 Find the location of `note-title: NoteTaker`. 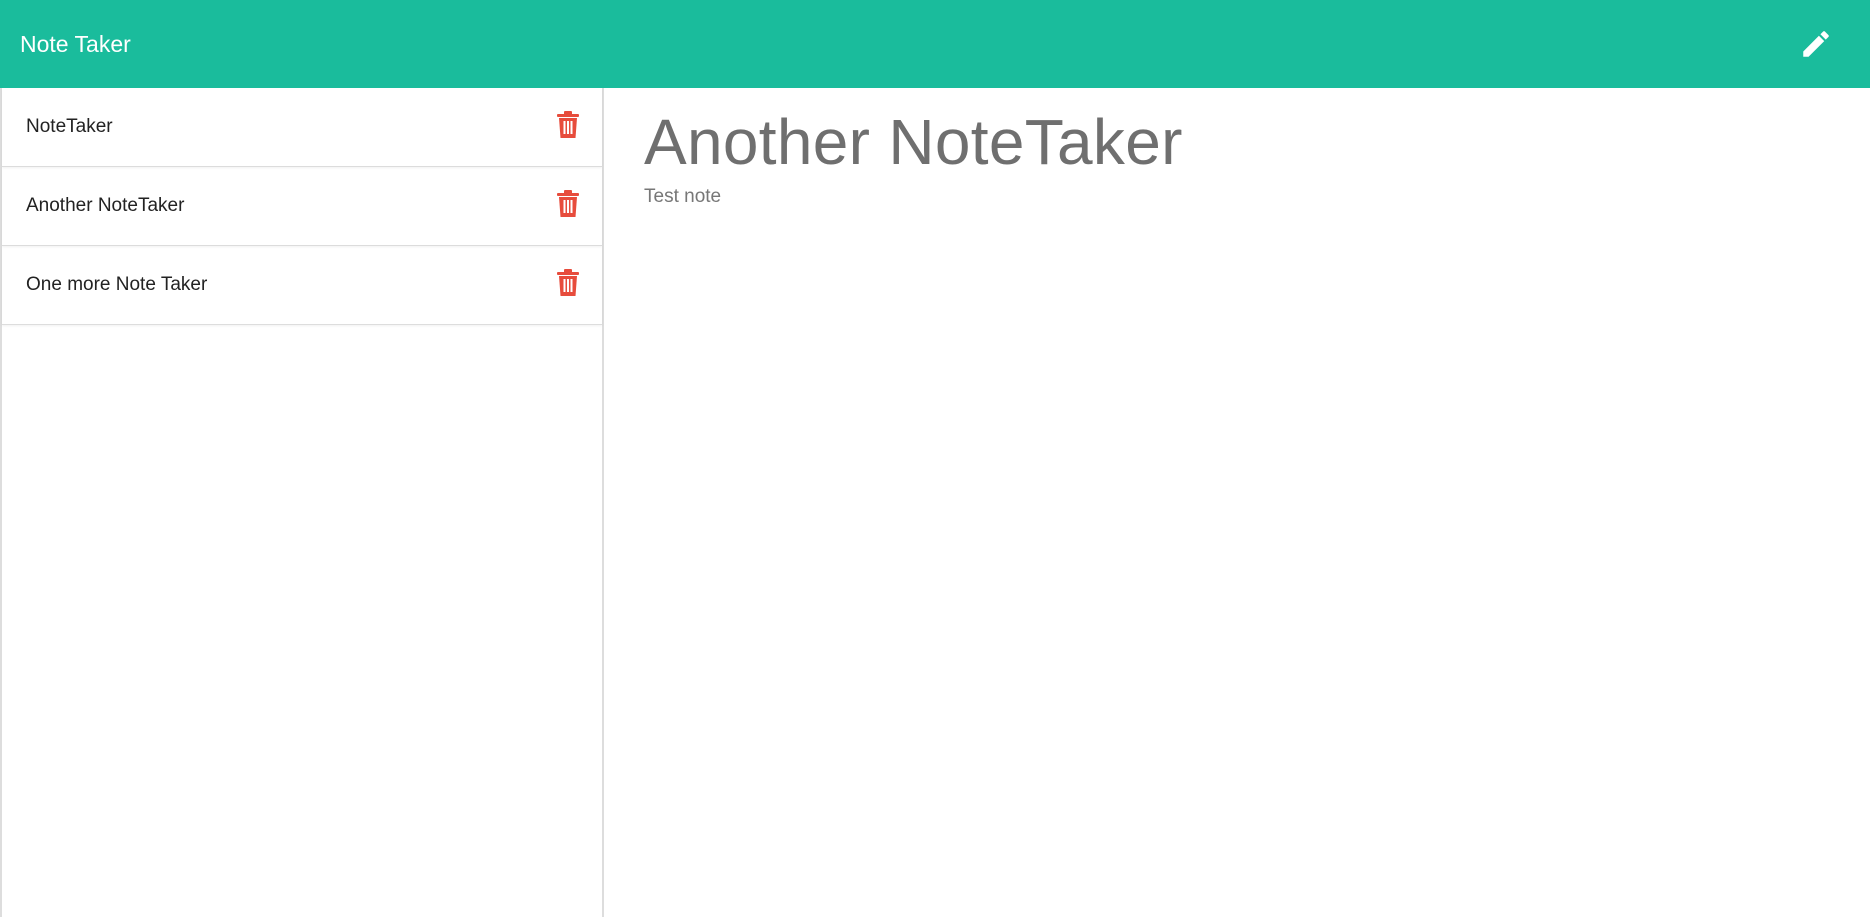

note-title: NoteTaker is located at coordinates (69, 126).